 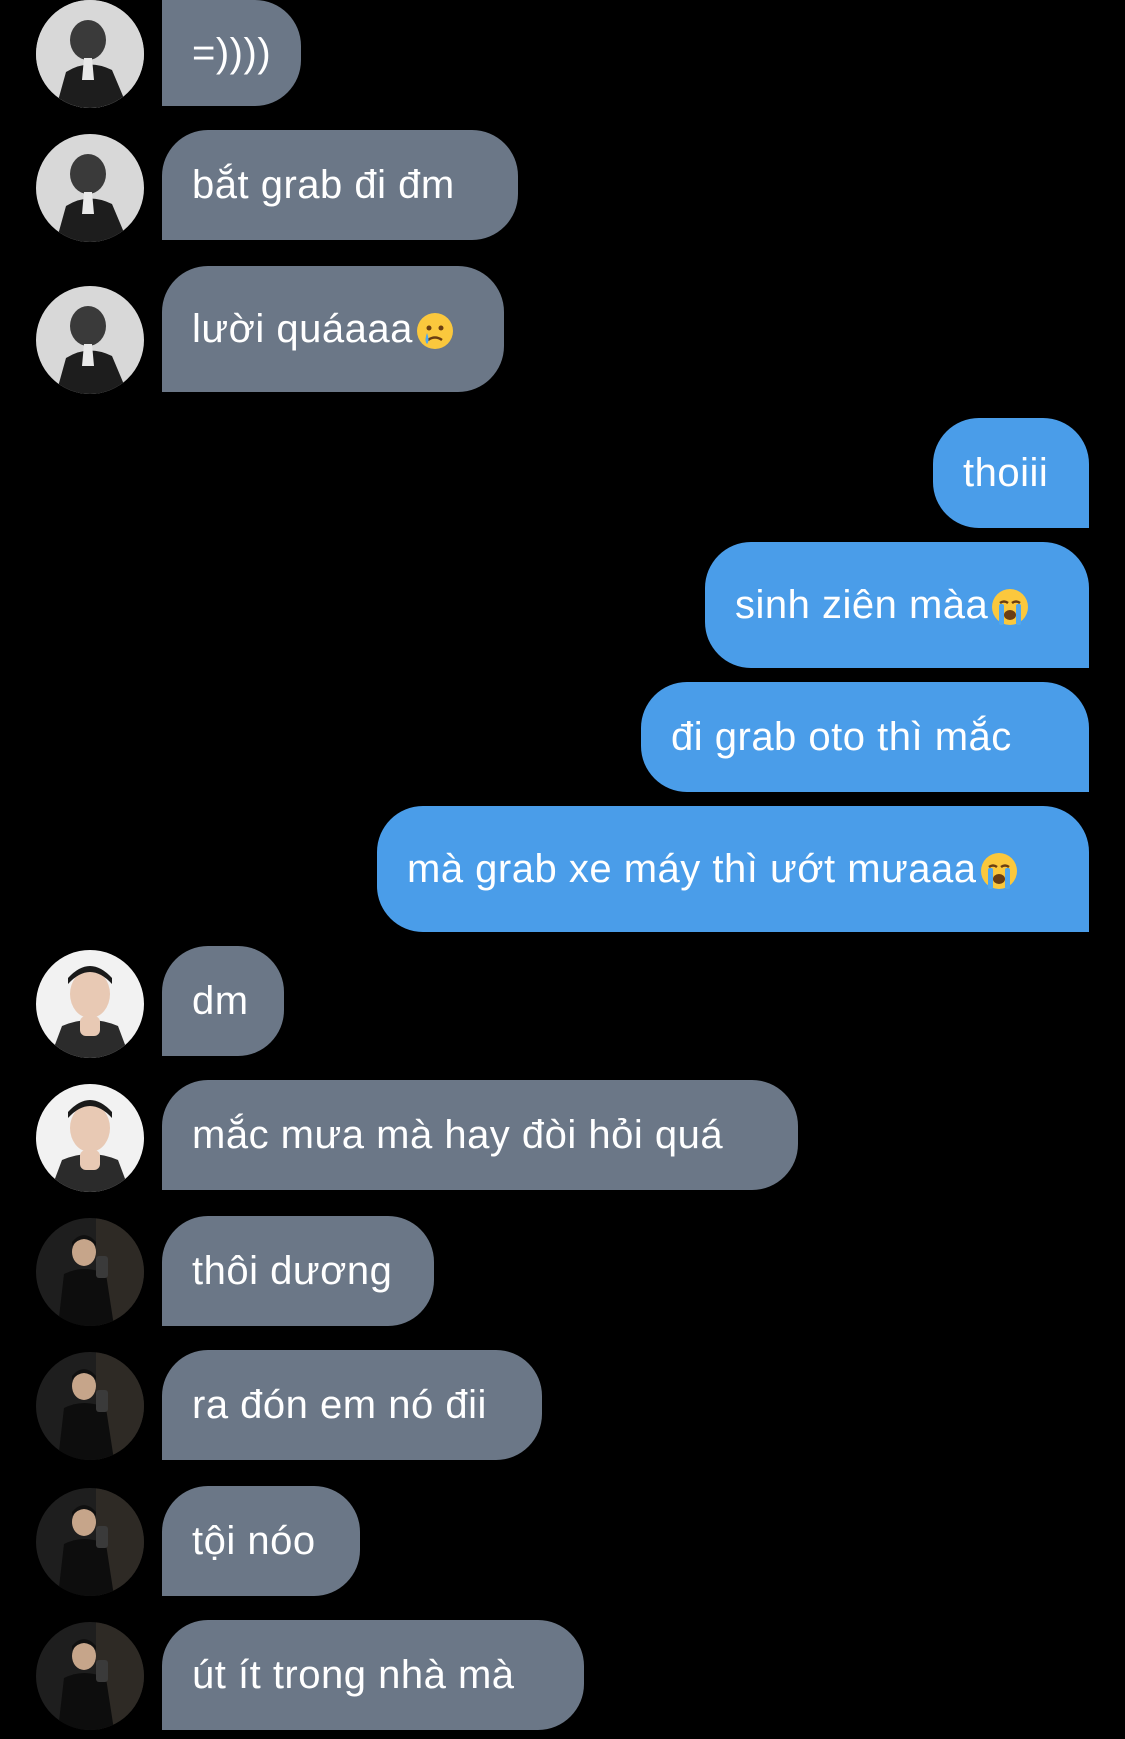 I want to click on message-bubble-incoming: mắc mưa mà hay đòi hỏi quá, so click(x=480, y=1135).